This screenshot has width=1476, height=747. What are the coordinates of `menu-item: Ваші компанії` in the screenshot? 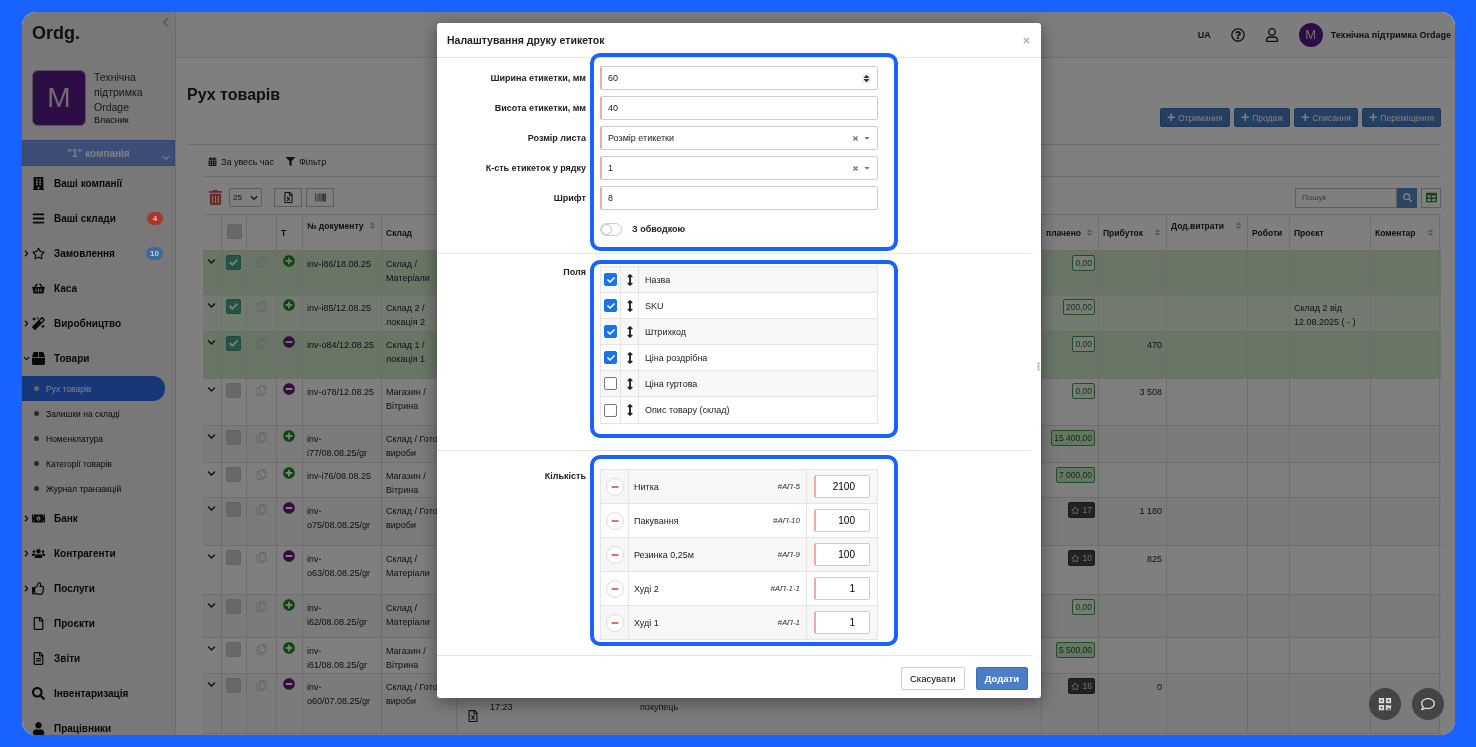 It's located at (98, 183).